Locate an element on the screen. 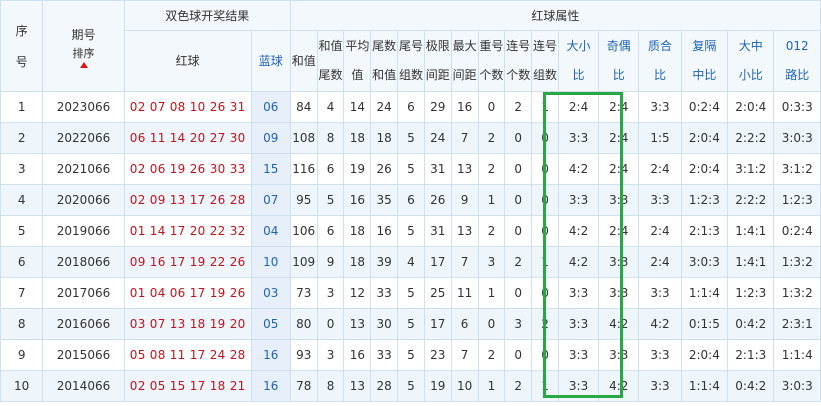 The width and height of the screenshot is (821, 406). row-extreme-span: 17 is located at coordinates (437, 324).